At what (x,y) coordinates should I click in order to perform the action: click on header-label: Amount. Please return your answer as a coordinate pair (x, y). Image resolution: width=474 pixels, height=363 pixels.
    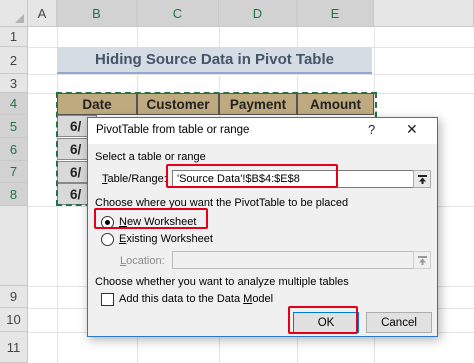
    Looking at the image, I should click on (335, 104).